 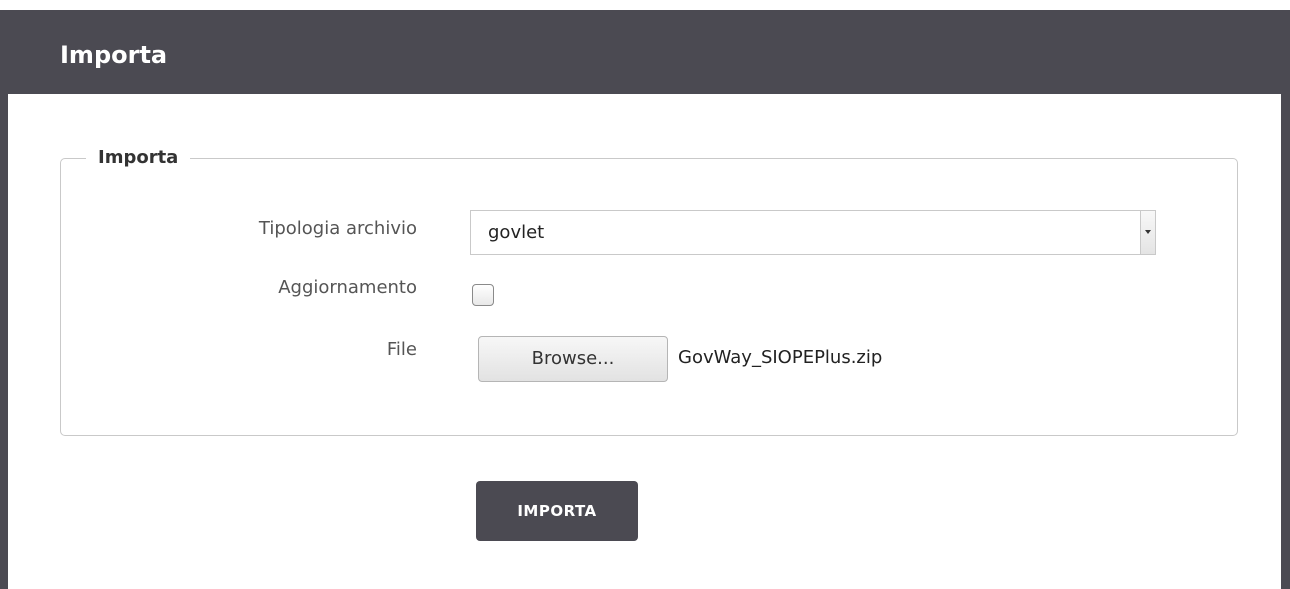 I want to click on panel-header: Importa, so click(x=644, y=52).